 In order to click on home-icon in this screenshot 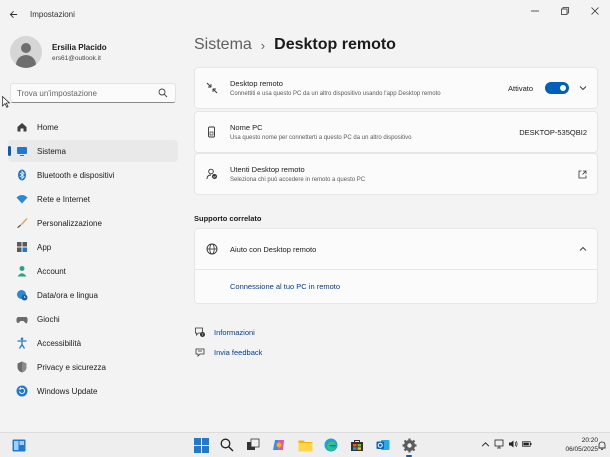, I will do `click(22, 127)`.